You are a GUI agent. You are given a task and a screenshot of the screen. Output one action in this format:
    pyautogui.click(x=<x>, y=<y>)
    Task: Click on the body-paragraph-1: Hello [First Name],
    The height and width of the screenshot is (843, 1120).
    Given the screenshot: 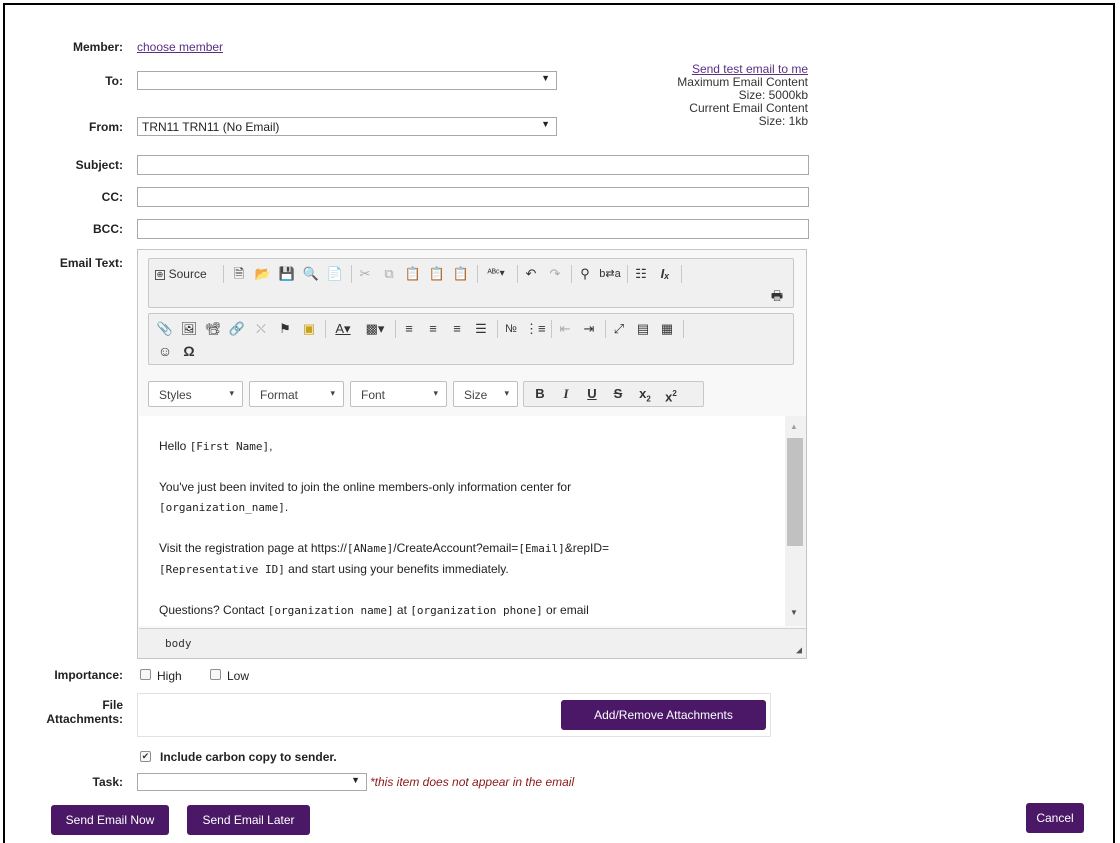 What is the action you would take?
    pyautogui.click(x=216, y=446)
    